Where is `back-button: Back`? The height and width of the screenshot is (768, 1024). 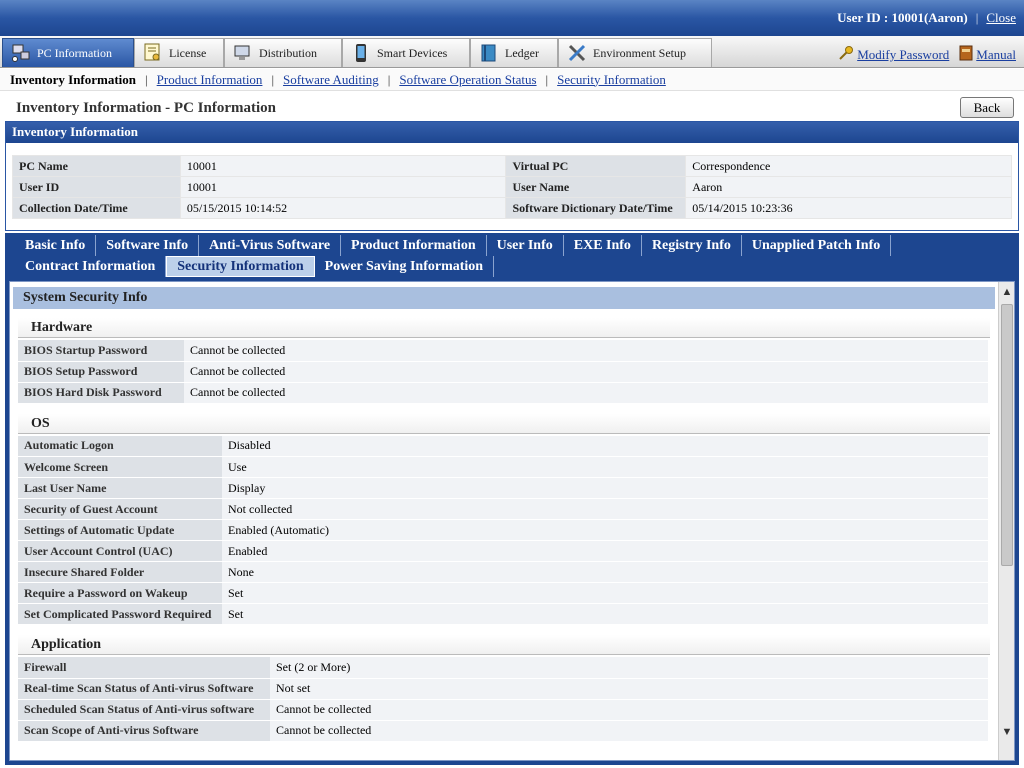
back-button: Back is located at coordinates (987, 107).